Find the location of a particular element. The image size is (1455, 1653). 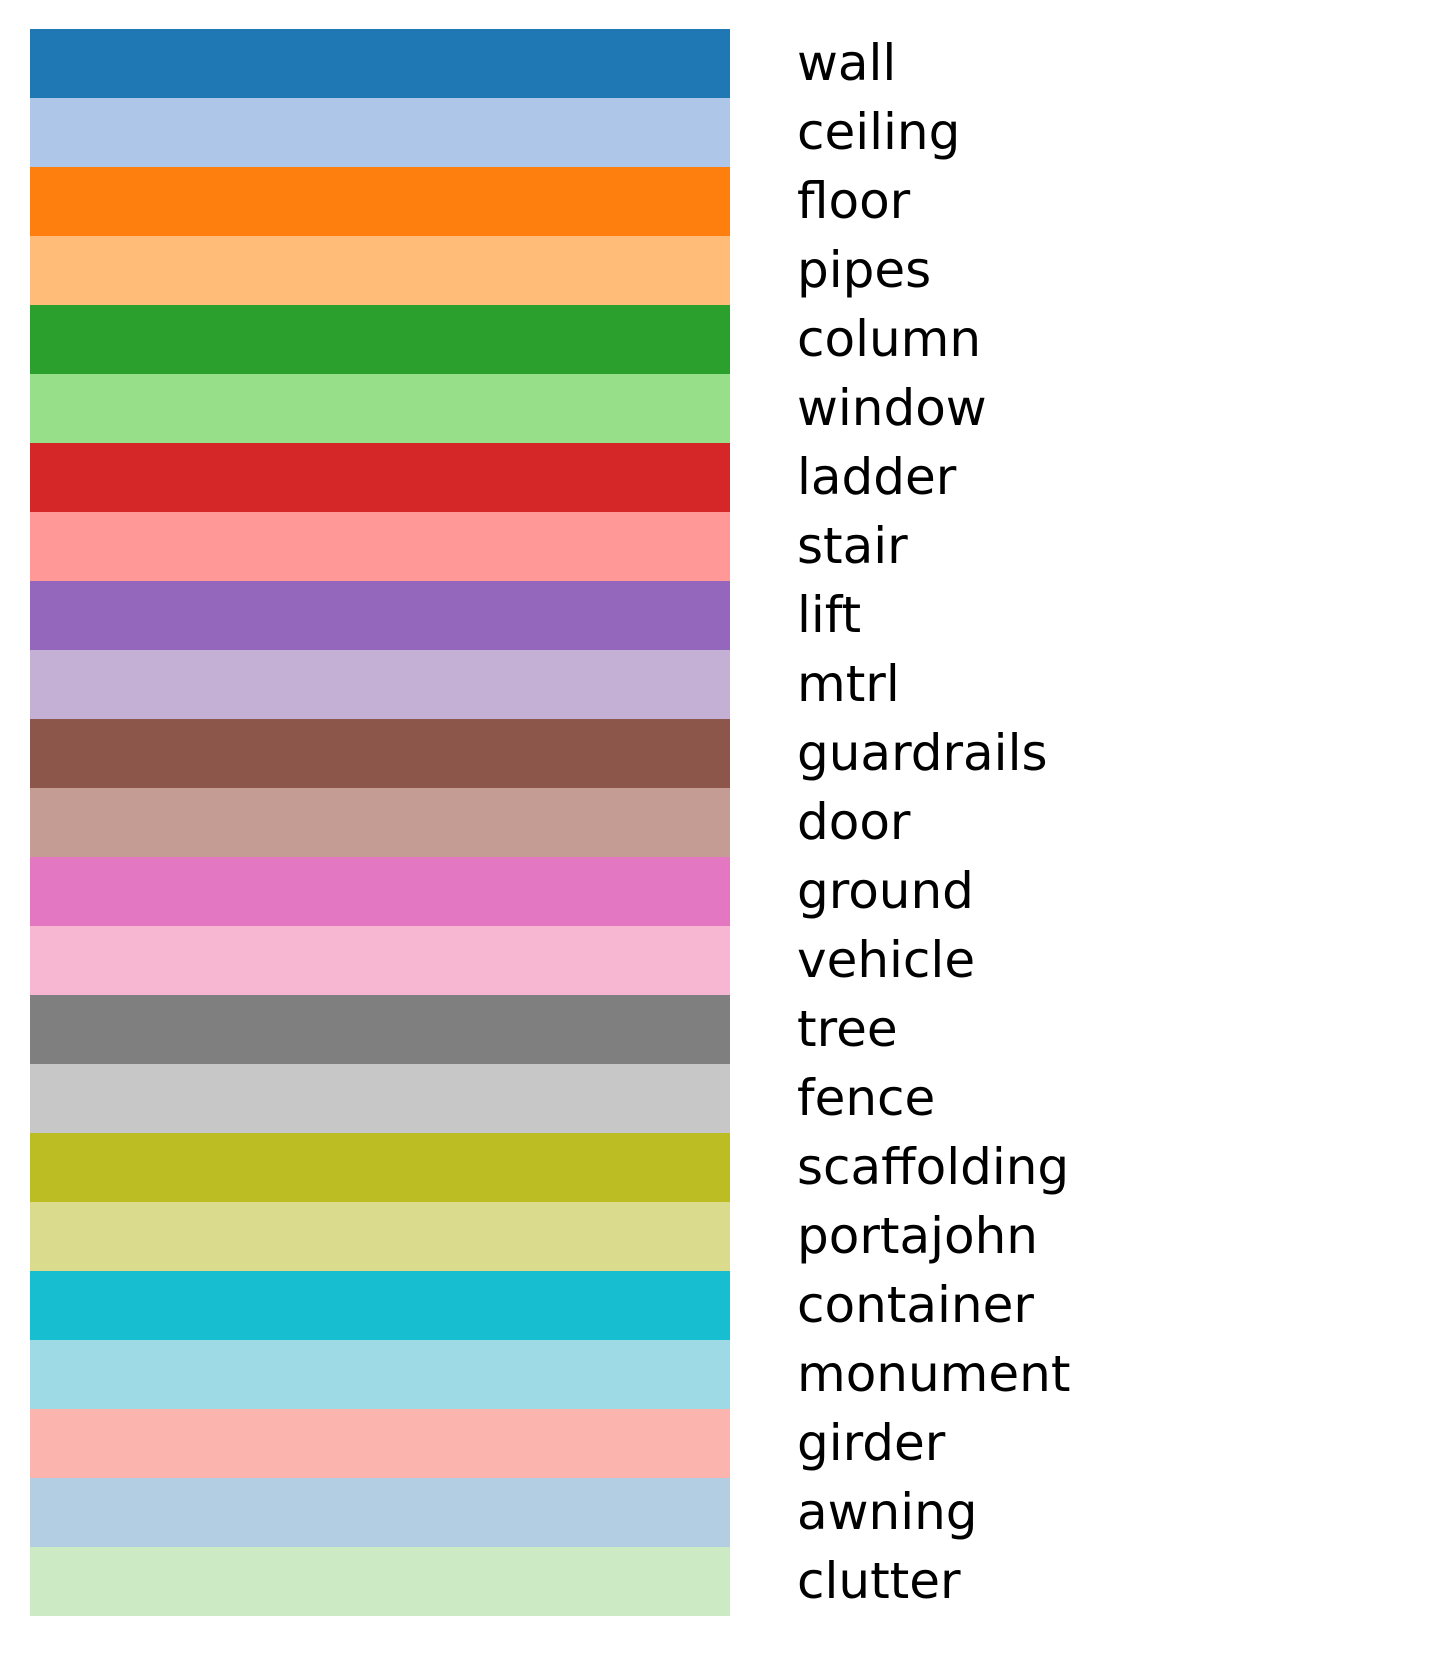

legend-label-floor: floor is located at coordinates (854, 201).